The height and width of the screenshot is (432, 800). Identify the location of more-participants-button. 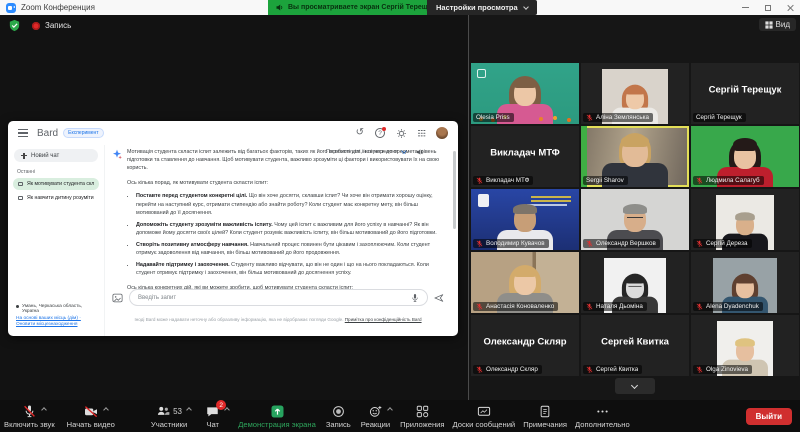
(634, 386).